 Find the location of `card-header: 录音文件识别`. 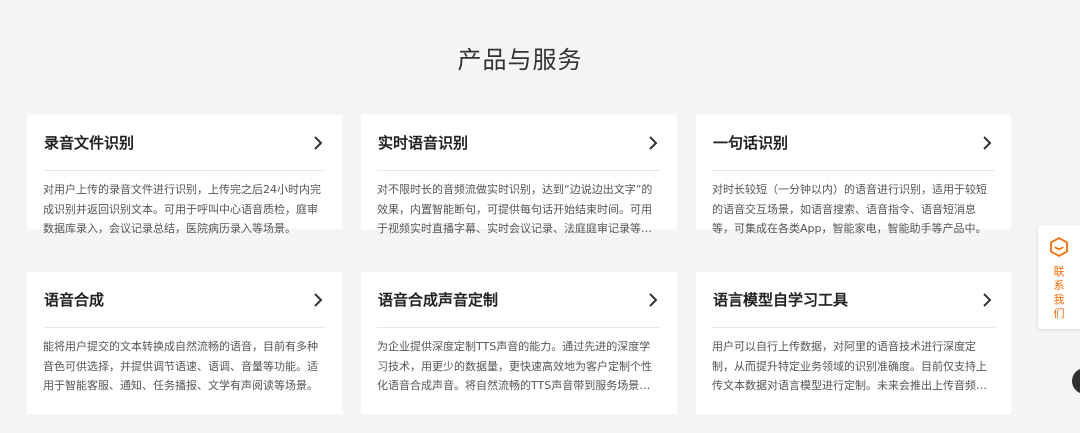

card-header: 录音文件识别 is located at coordinates (184, 143).